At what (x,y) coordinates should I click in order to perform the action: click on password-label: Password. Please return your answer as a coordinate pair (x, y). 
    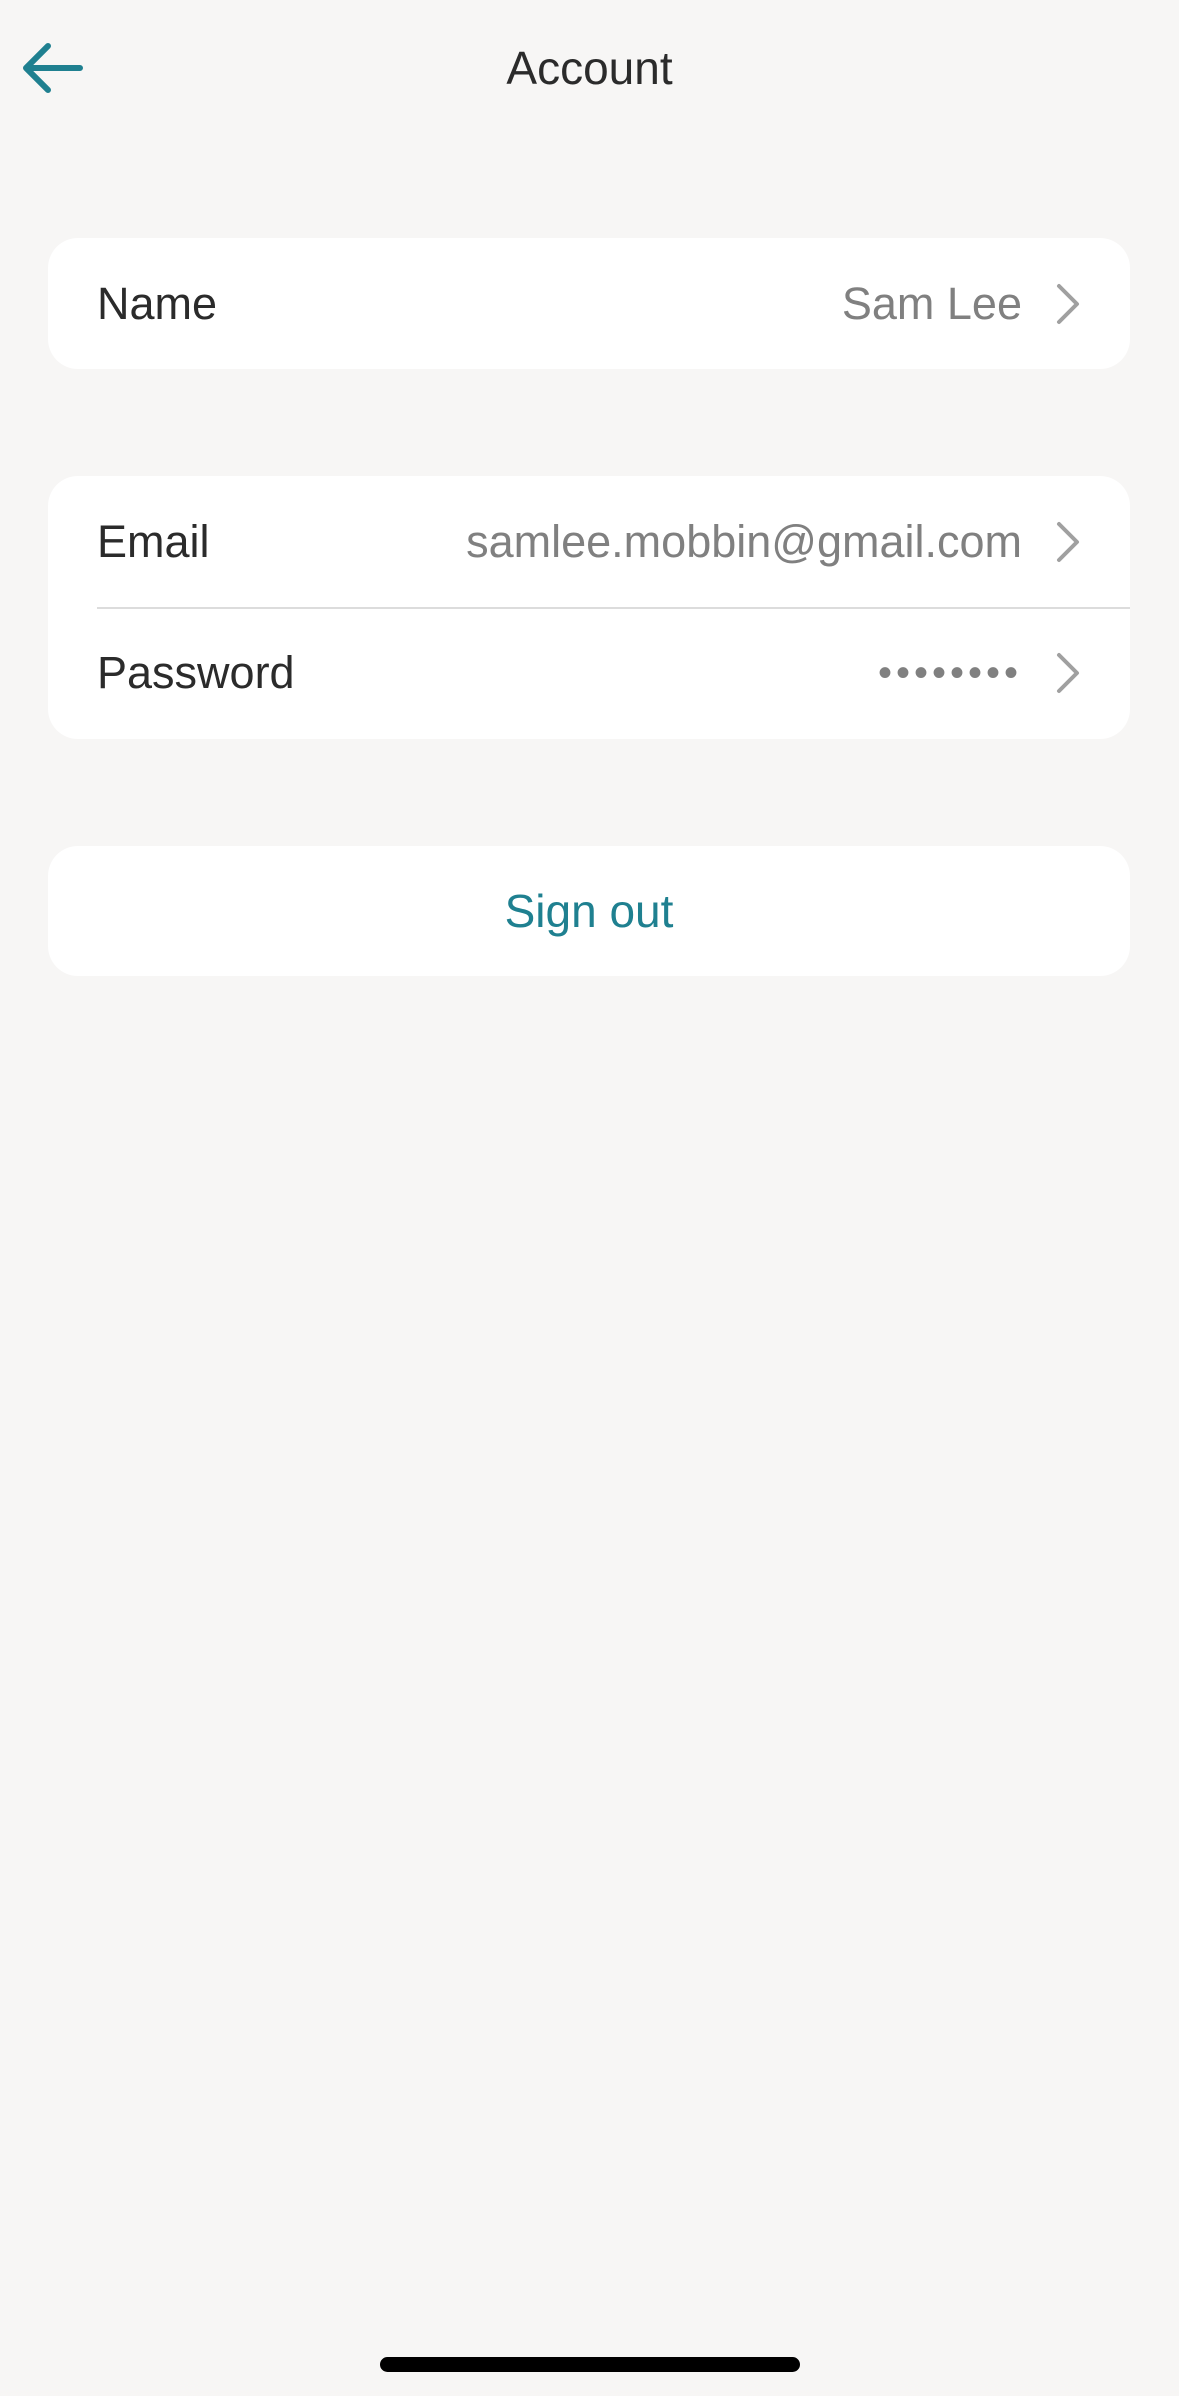
    Looking at the image, I should click on (196, 672).